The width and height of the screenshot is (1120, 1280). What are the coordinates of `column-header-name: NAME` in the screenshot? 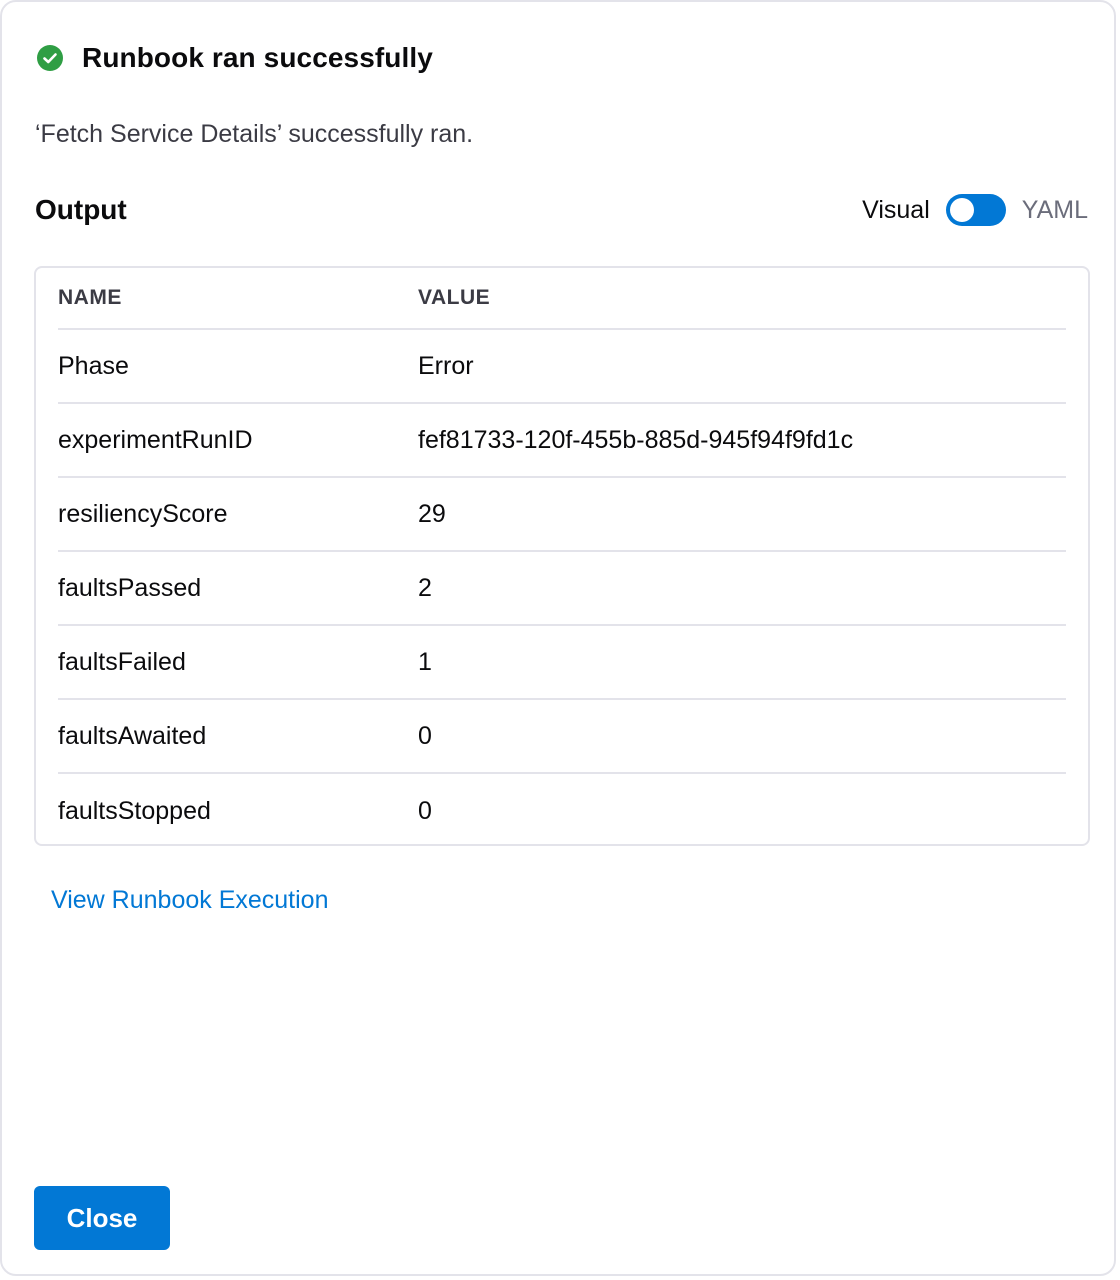 It's located at (90, 297).